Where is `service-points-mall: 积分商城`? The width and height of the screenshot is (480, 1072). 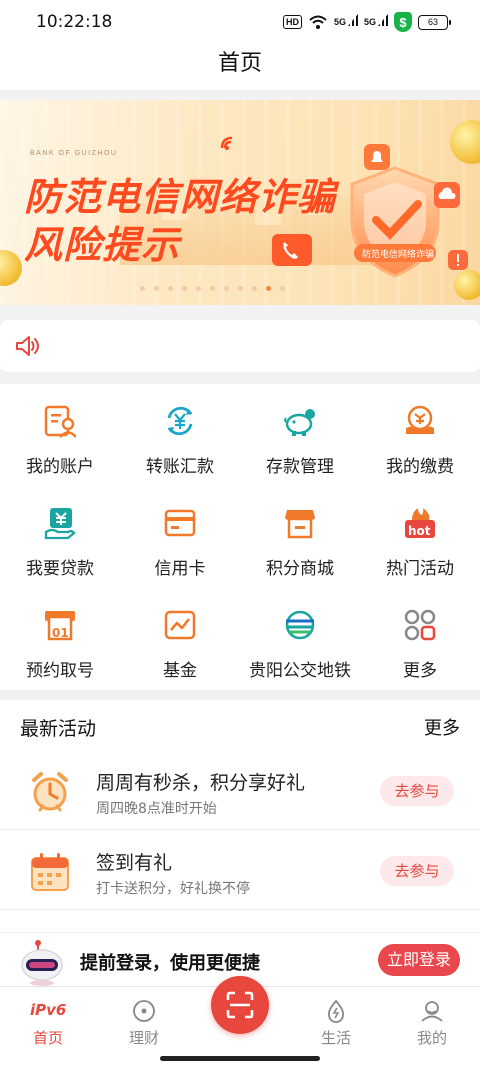 service-points-mall: 积分商城 is located at coordinates (300, 537).